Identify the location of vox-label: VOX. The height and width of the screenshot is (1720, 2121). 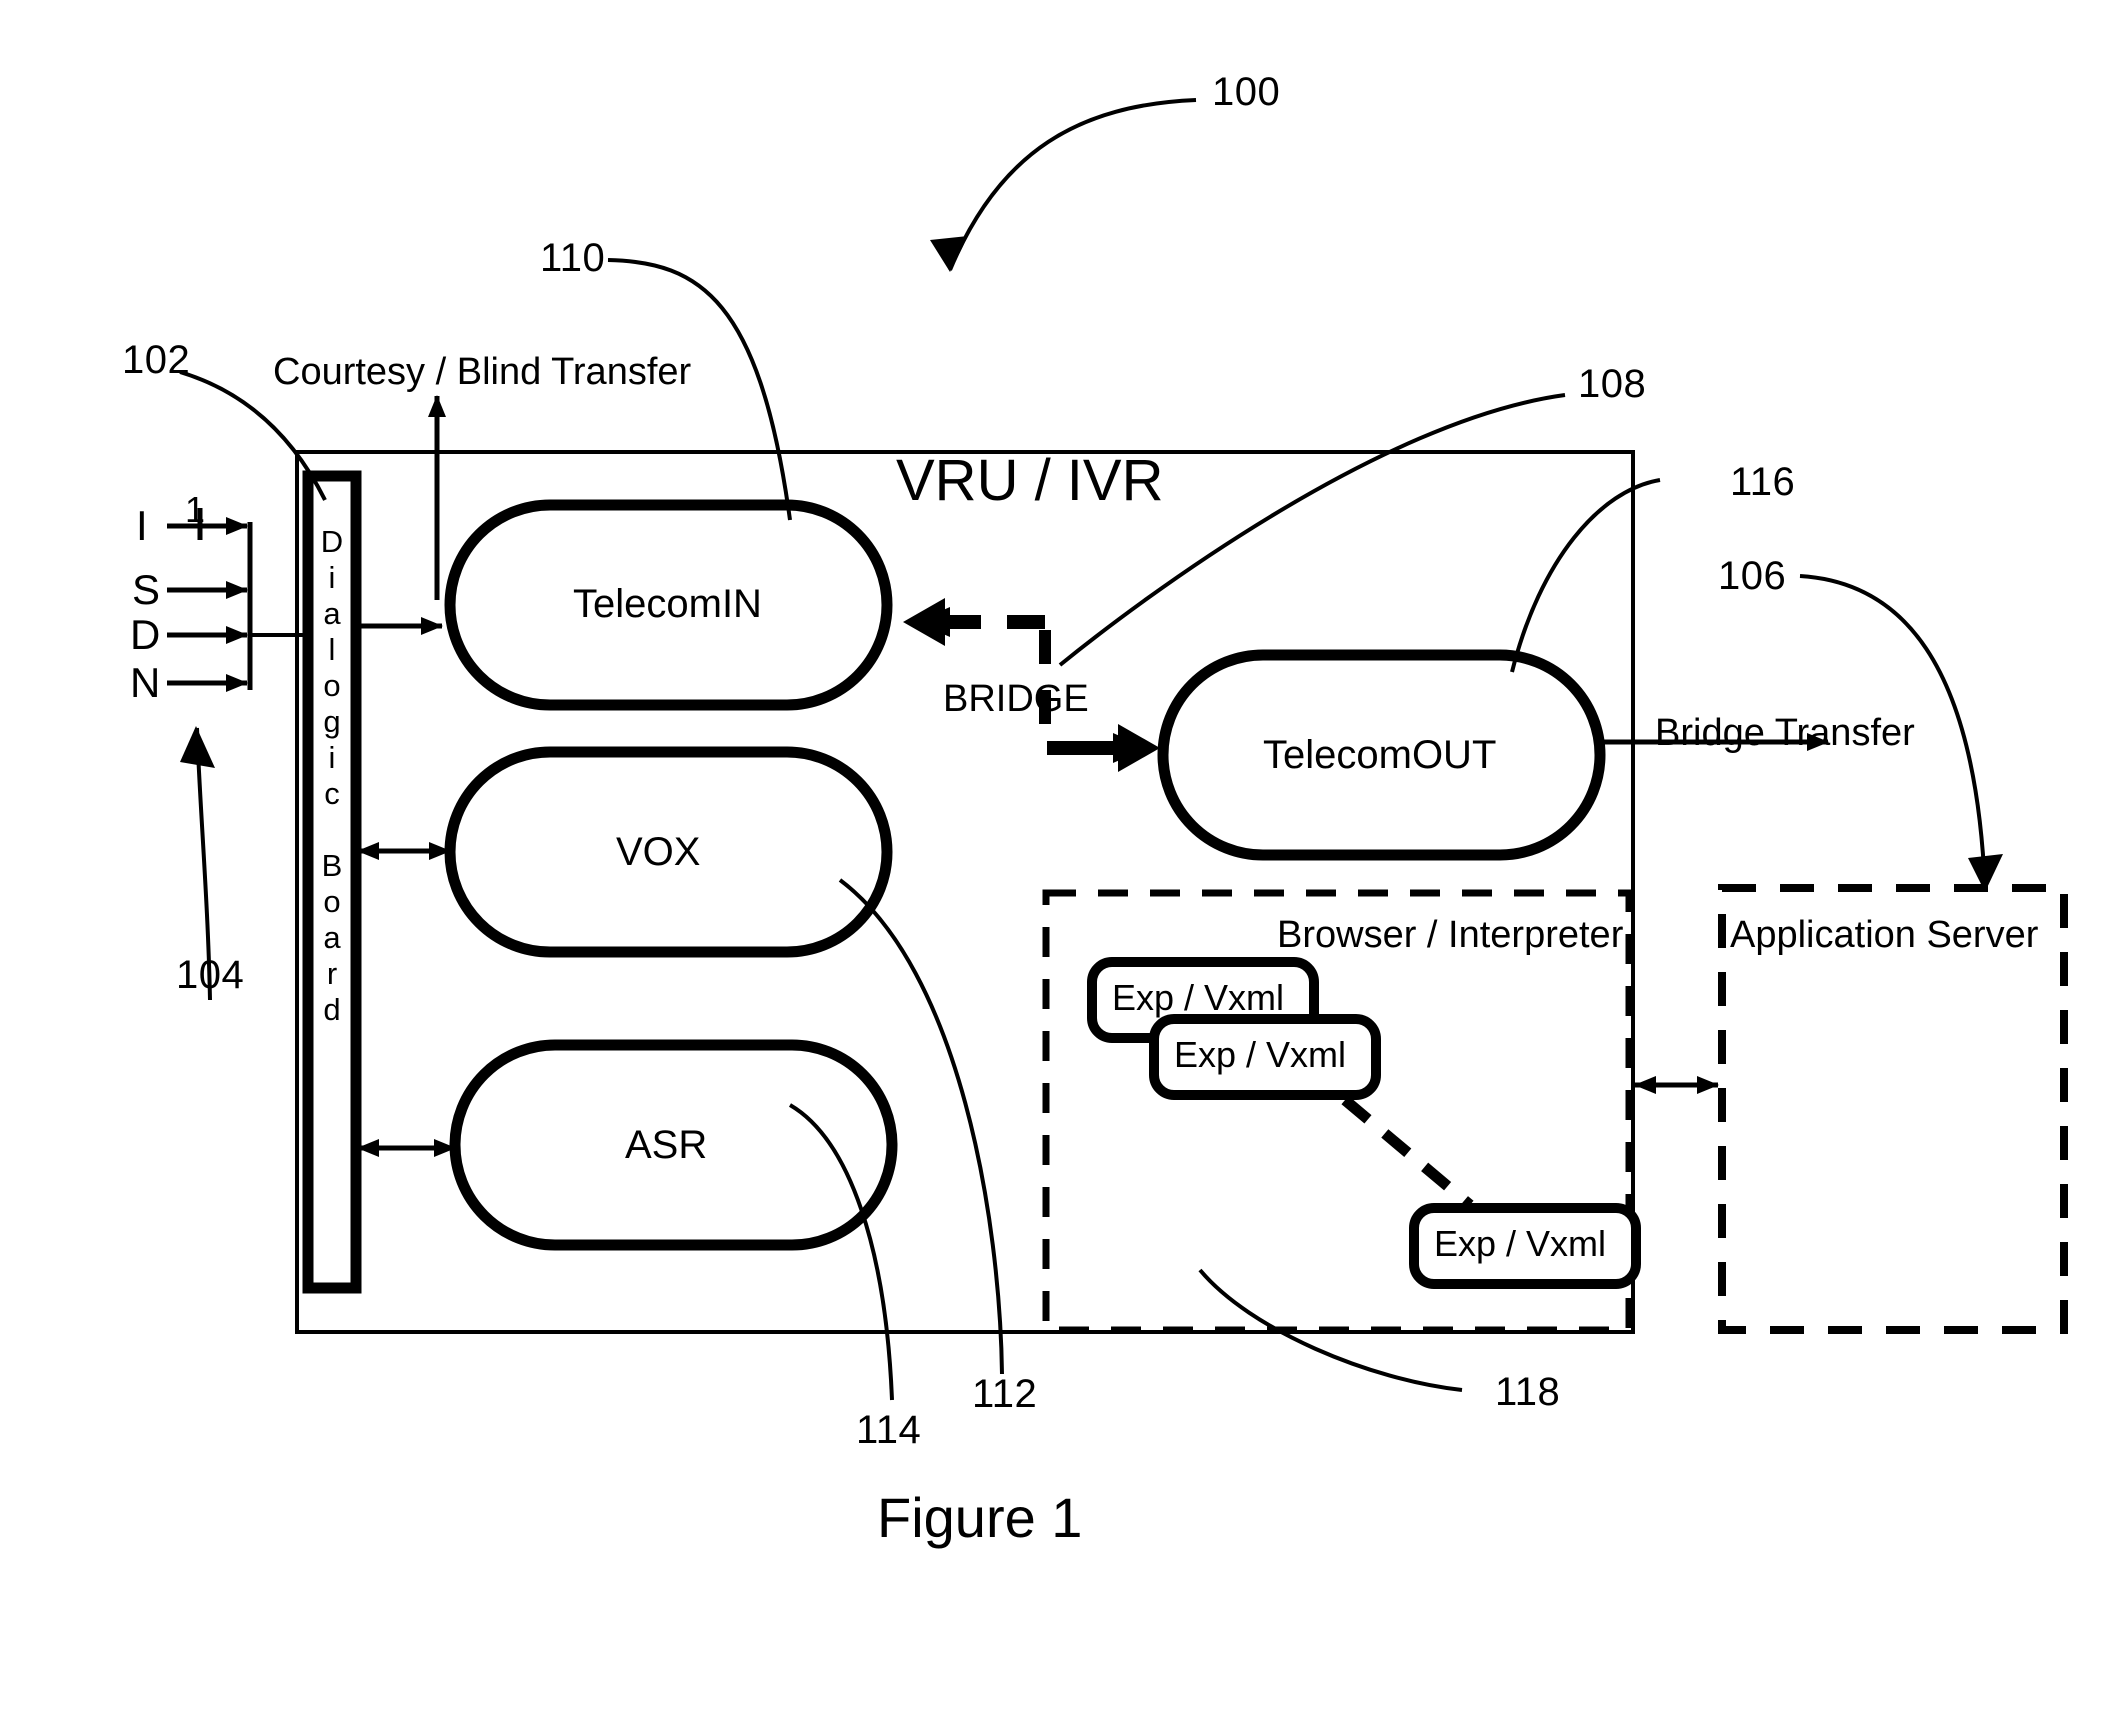
(658, 852).